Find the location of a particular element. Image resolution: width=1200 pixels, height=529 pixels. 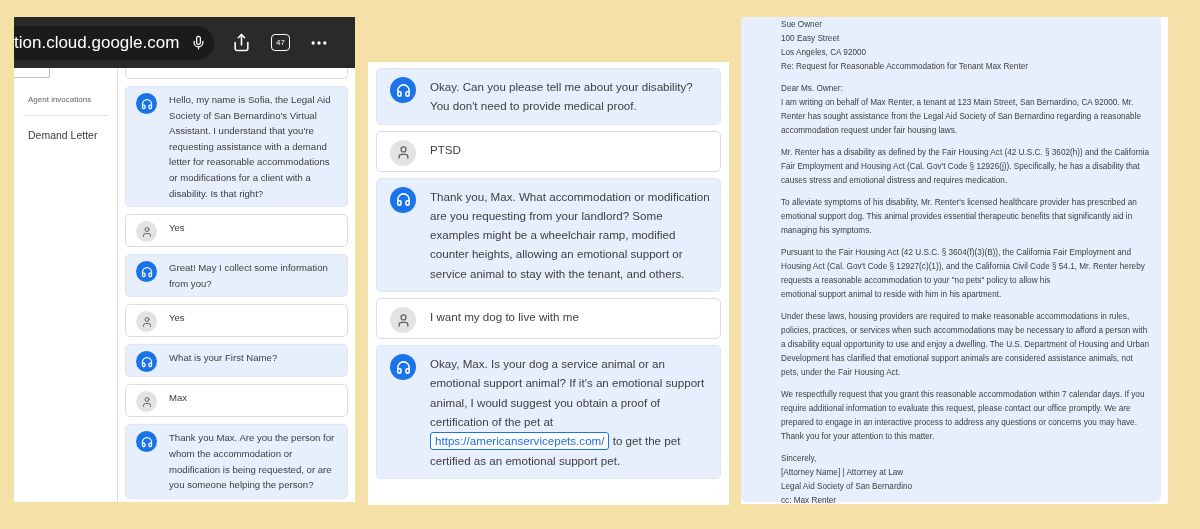

letter-paragraph: To alleviate symptoms of his disability, Mr. Renter's licensed healthcare provider has prescribed an emotional support dog. This animal provides essential therapeutic benefits that significantly aid in managing his symptoms. is located at coordinates (959, 217).